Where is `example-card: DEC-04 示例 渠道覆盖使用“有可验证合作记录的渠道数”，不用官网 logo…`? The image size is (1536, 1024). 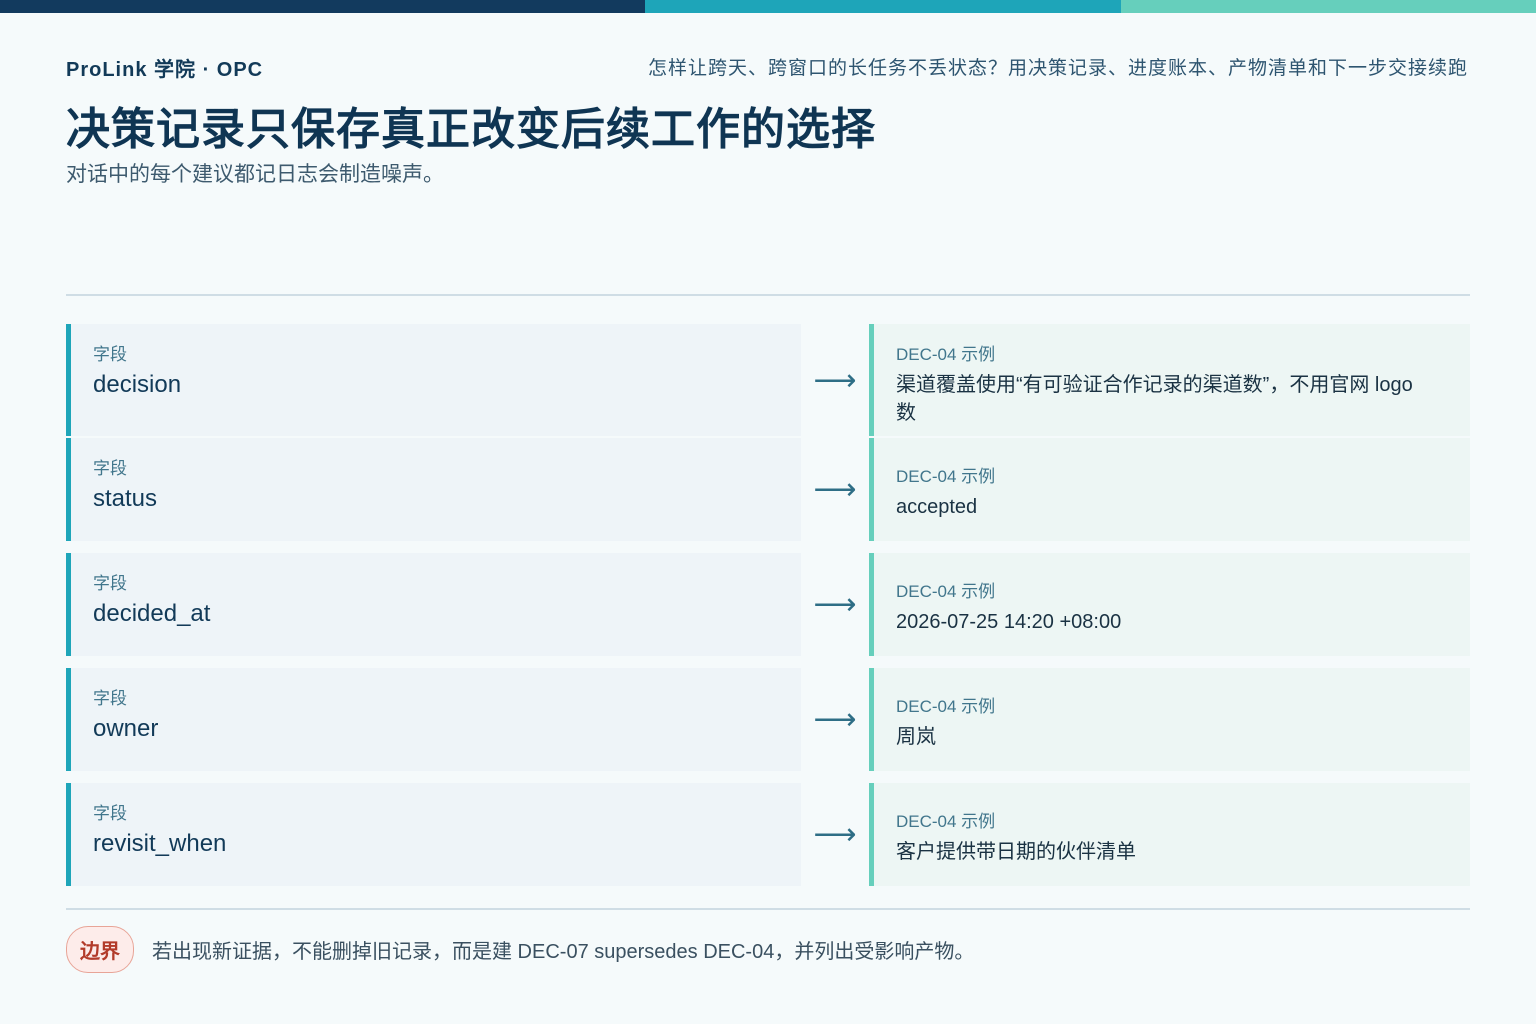 example-card: DEC-04 示例 渠道覆盖使用“有可验证合作记录的渠道数”，不用官网 logo… is located at coordinates (1169, 380).